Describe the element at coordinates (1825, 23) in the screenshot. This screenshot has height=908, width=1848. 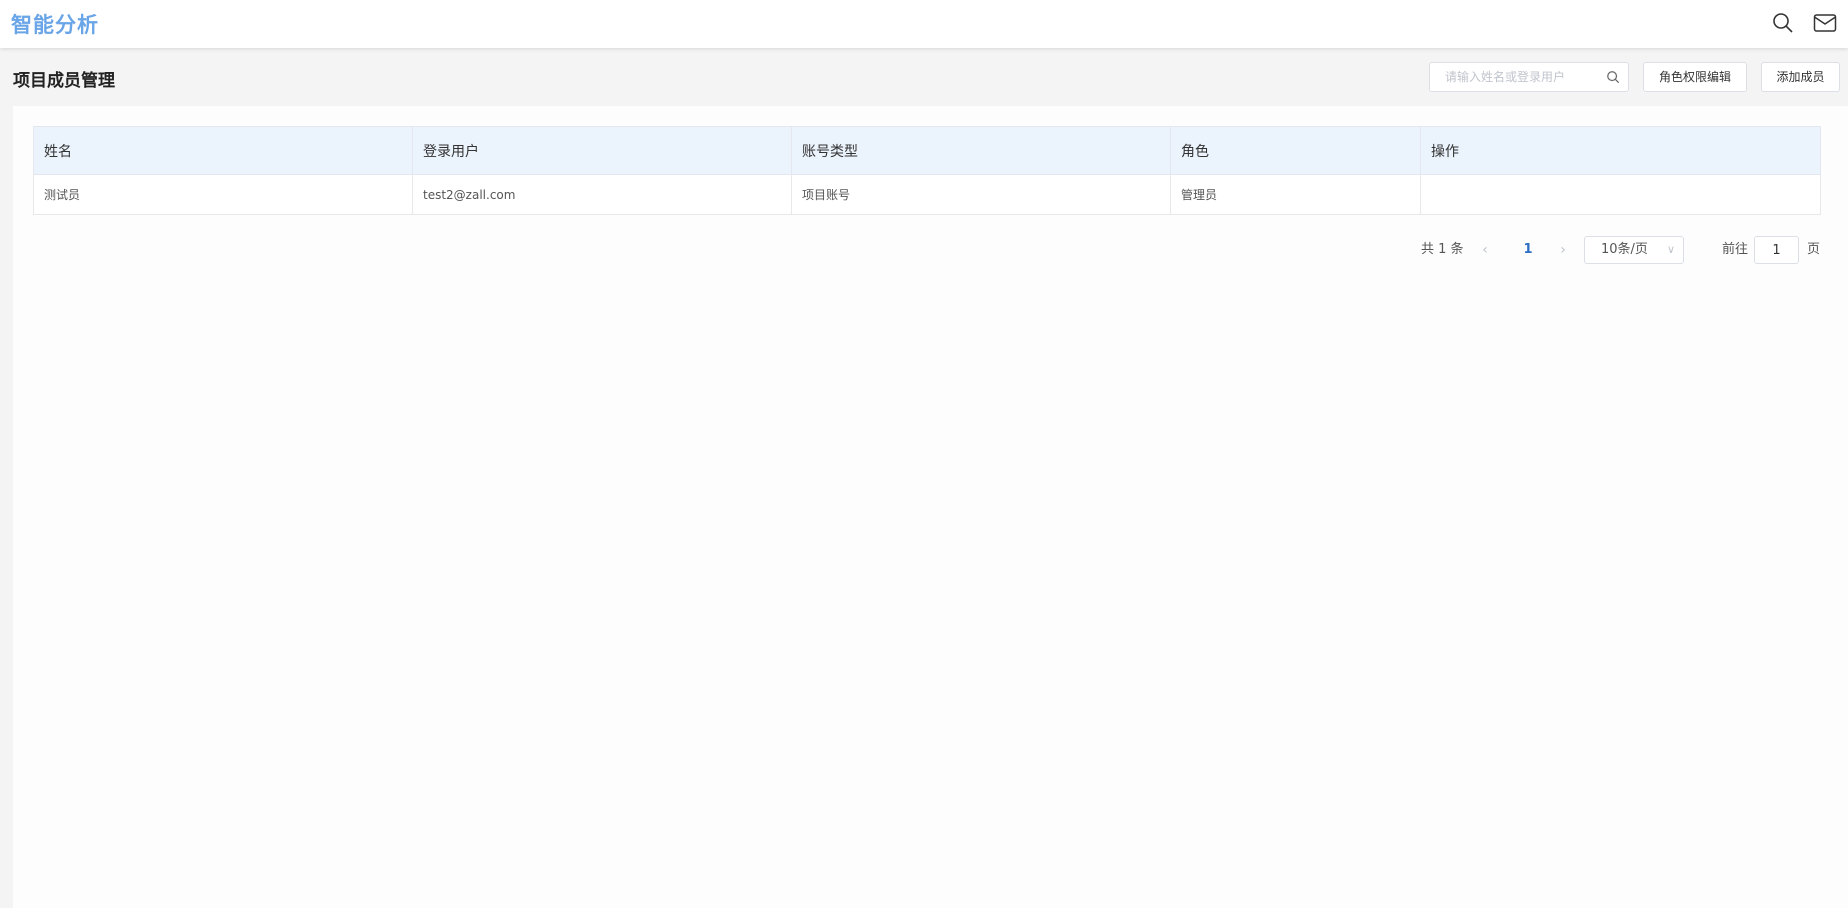
I see `mail-icon` at that location.